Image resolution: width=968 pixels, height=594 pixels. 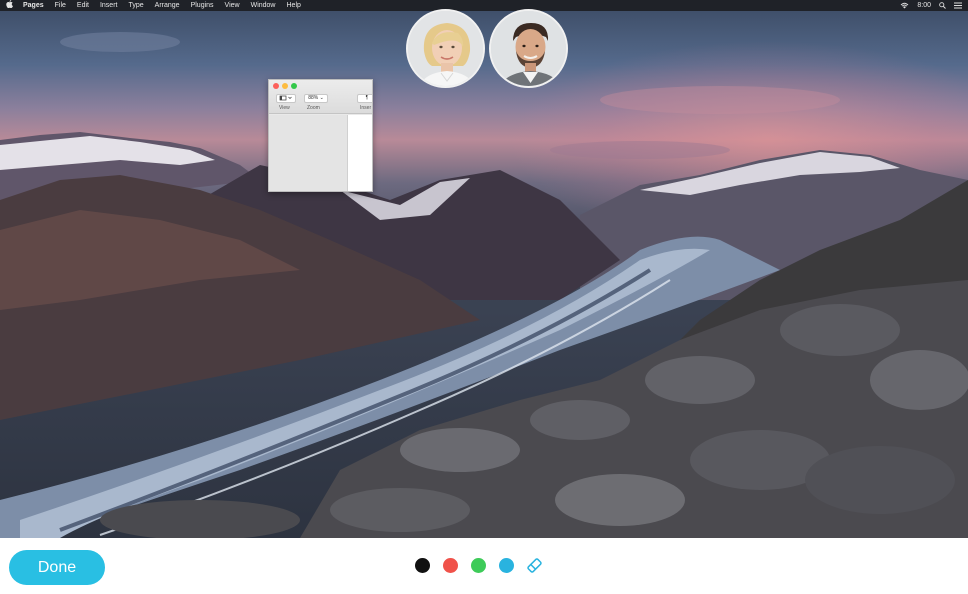 I want to click on apple-icon, so click(x=10, y=5).